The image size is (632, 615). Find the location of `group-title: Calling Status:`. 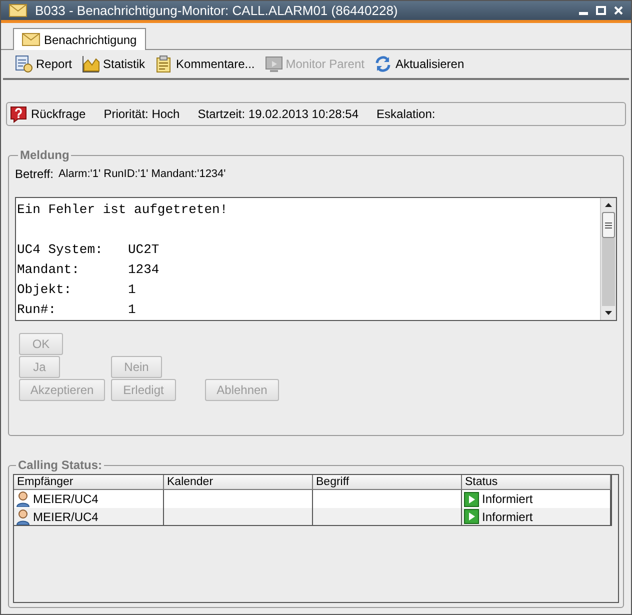

group-title: Calling Status: is located at coordinates (60, 465).